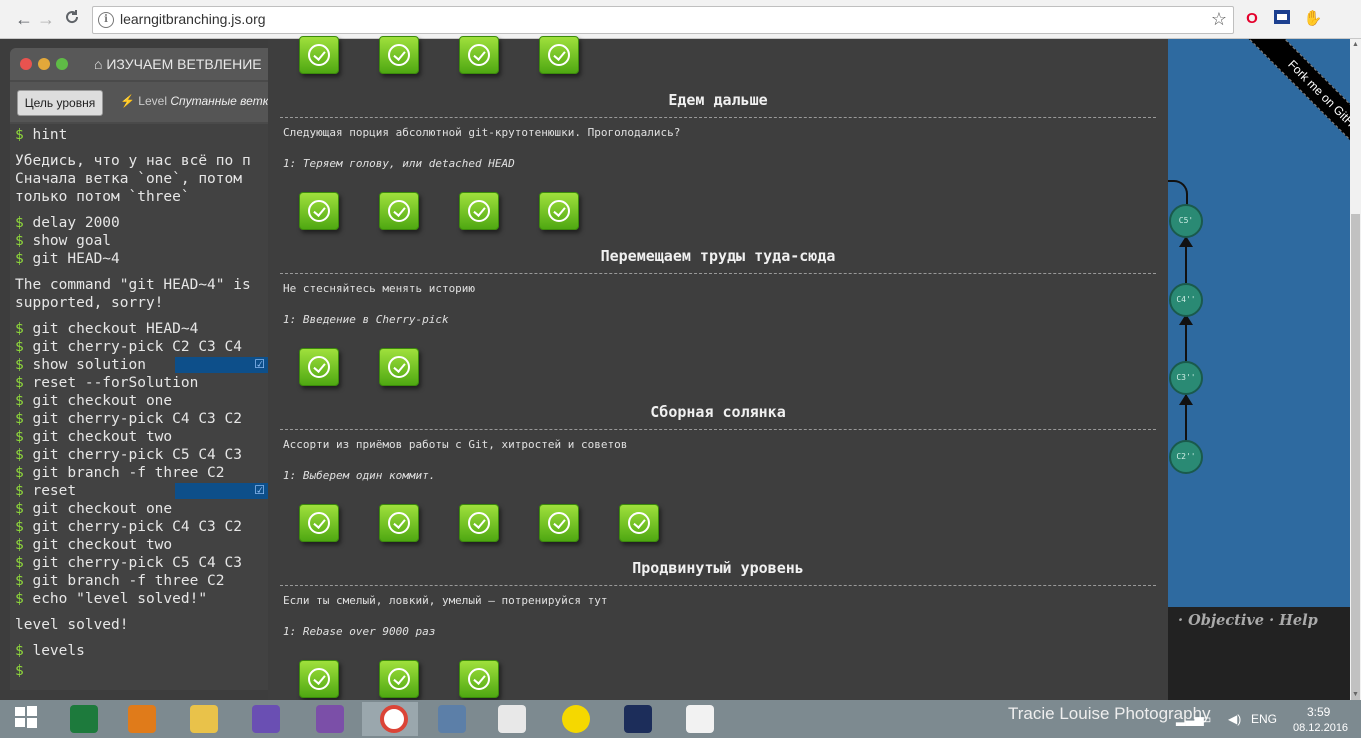 The image size is (1361, 738). I want to click on language-indicator: ENG, so click(1264, 719).